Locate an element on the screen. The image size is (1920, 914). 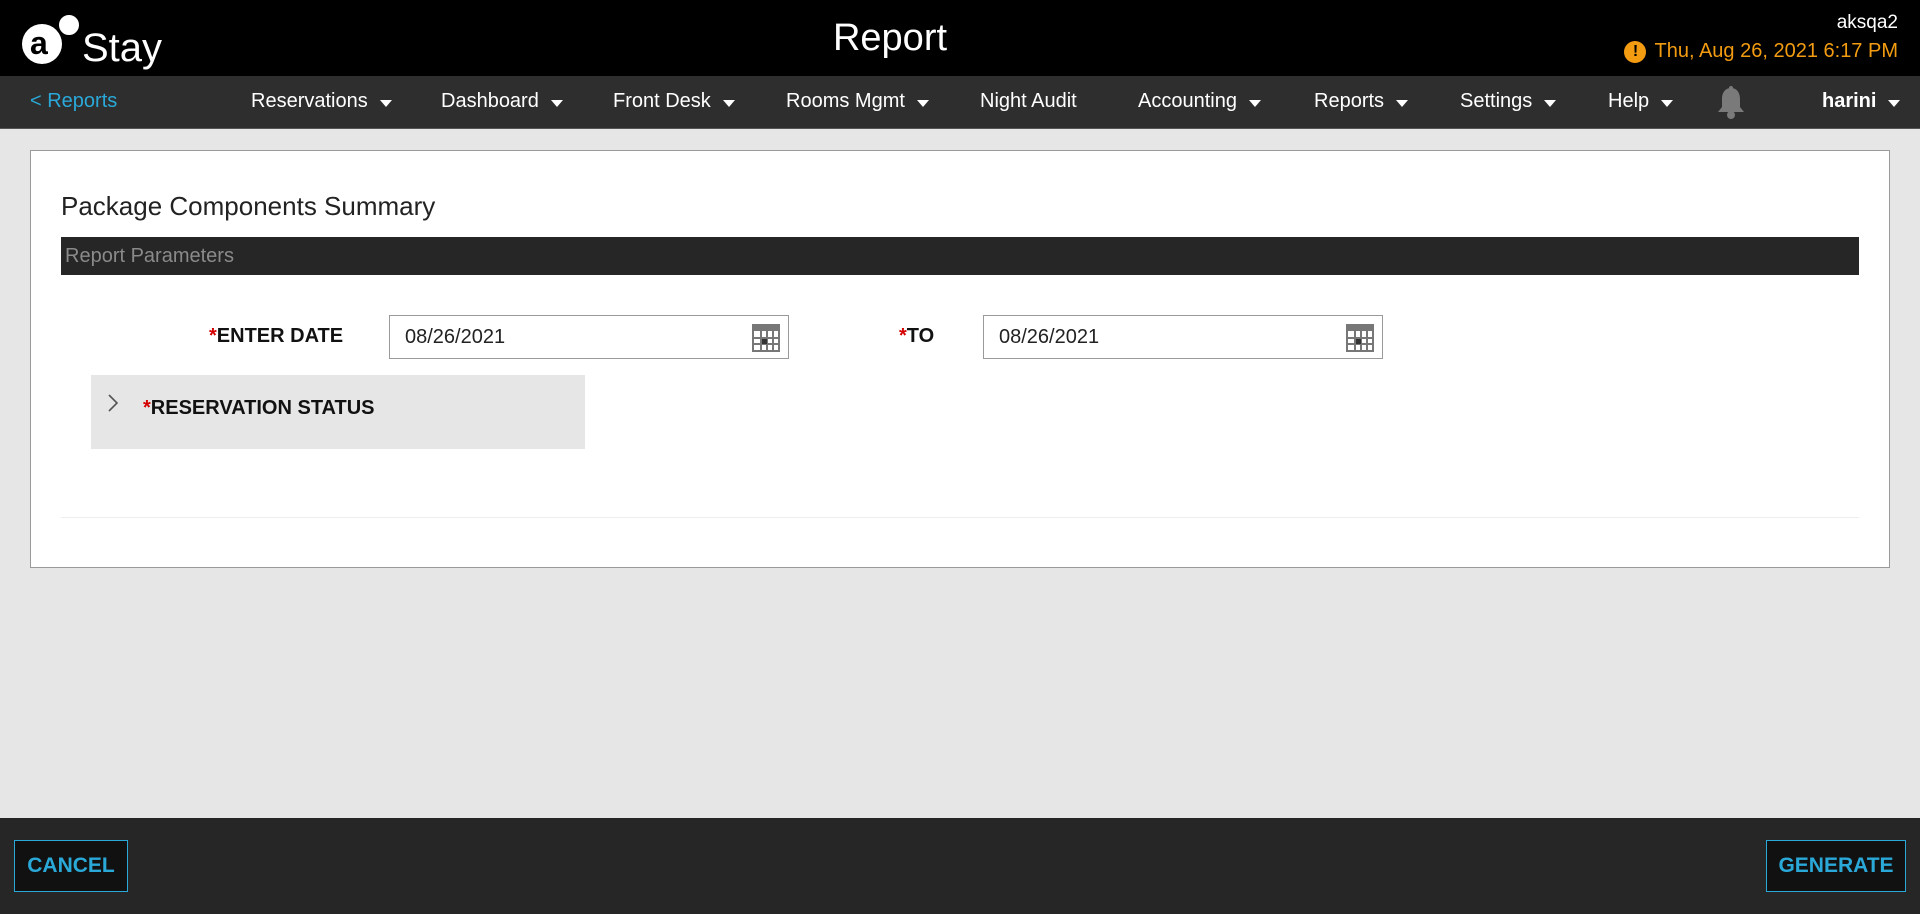
to-date-value: 08/26/2021 is located at coordinates (1049, 337).